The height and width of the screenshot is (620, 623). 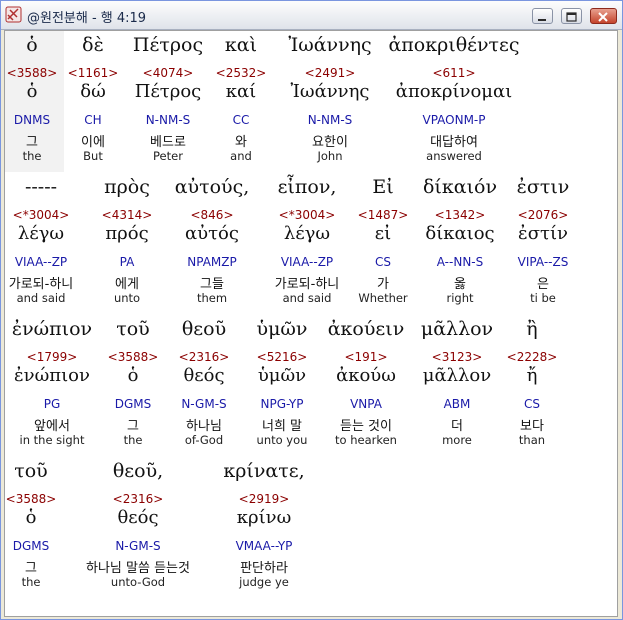 What do you see at coordinates (264, 471) in the screenshot?
I see `word-greek: κρίνατε,` at bounding box center [264, 471].